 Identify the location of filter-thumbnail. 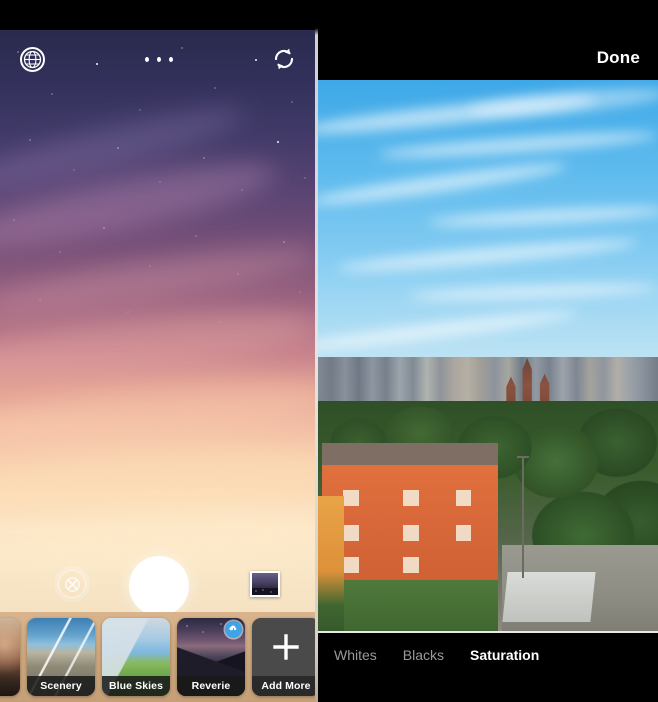
(10, 657).